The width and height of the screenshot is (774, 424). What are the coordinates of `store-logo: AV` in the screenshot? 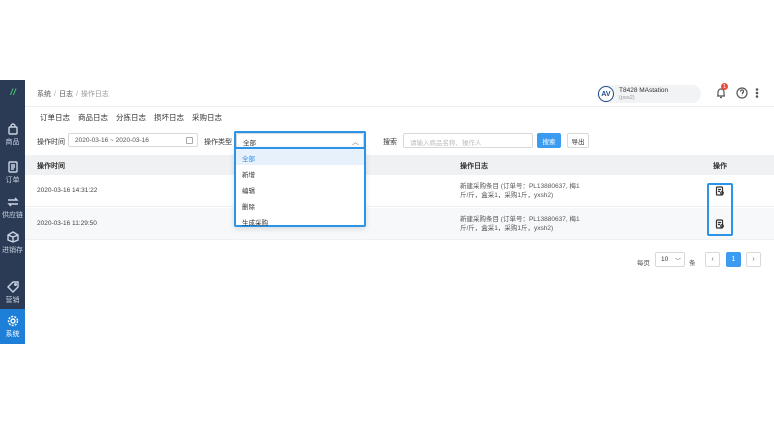 It's located at (606, 94).